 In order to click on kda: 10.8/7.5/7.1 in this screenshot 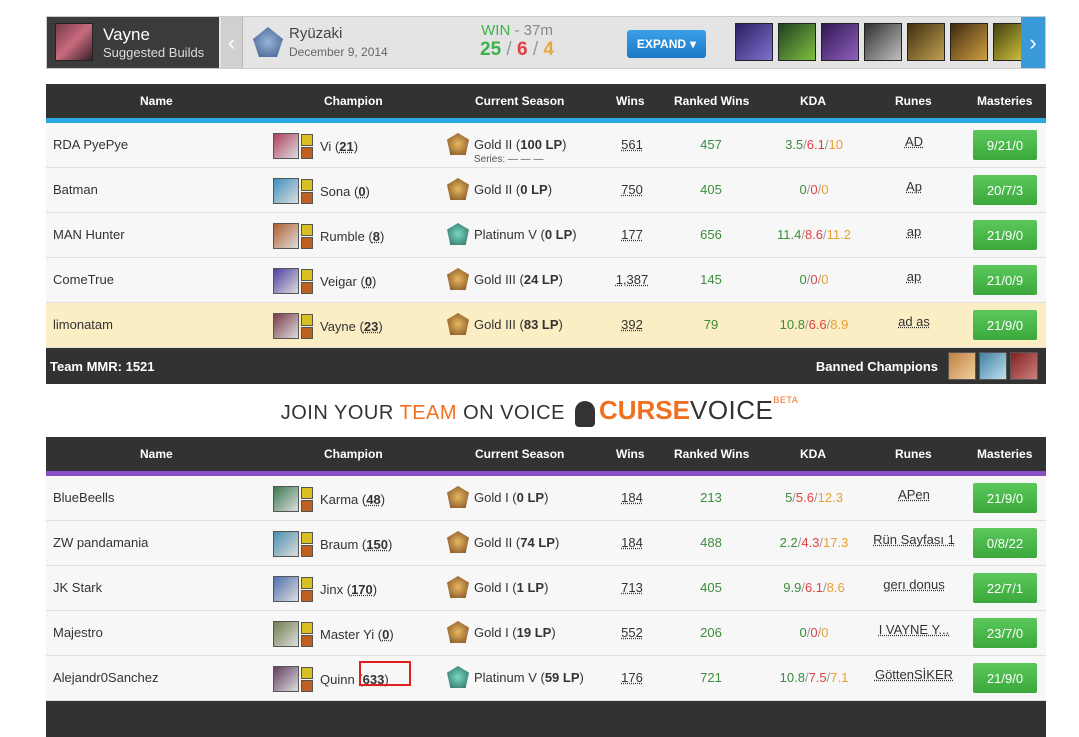, I will do `click(814, 677)`.